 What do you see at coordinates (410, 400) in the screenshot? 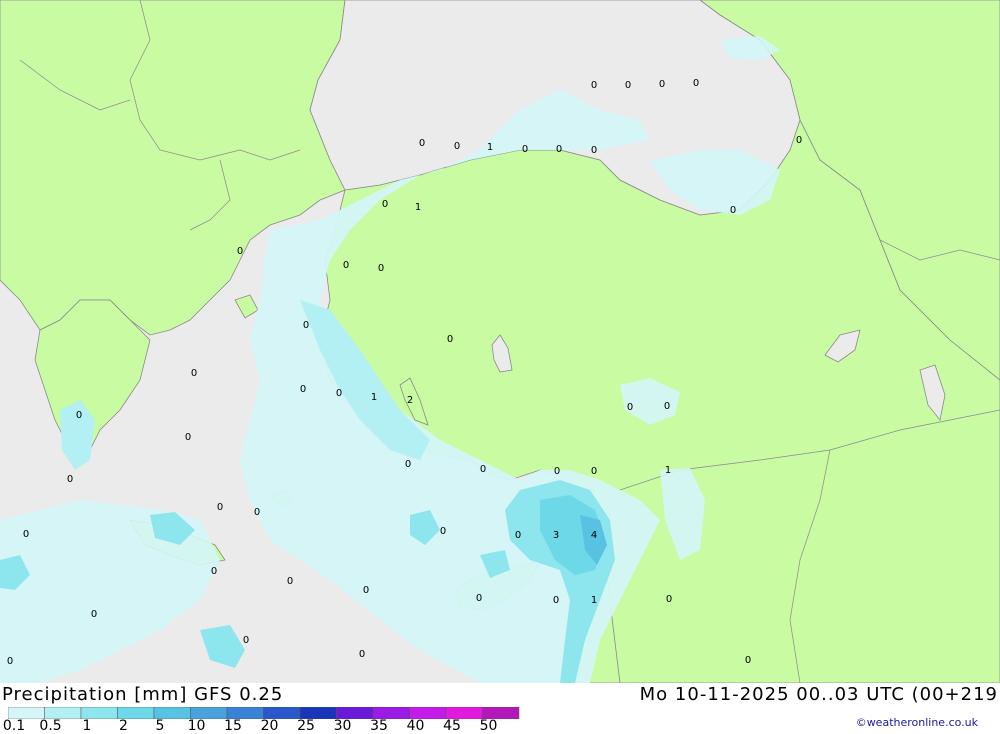
I see `value-label: 2` at bounding box center [410, 400].